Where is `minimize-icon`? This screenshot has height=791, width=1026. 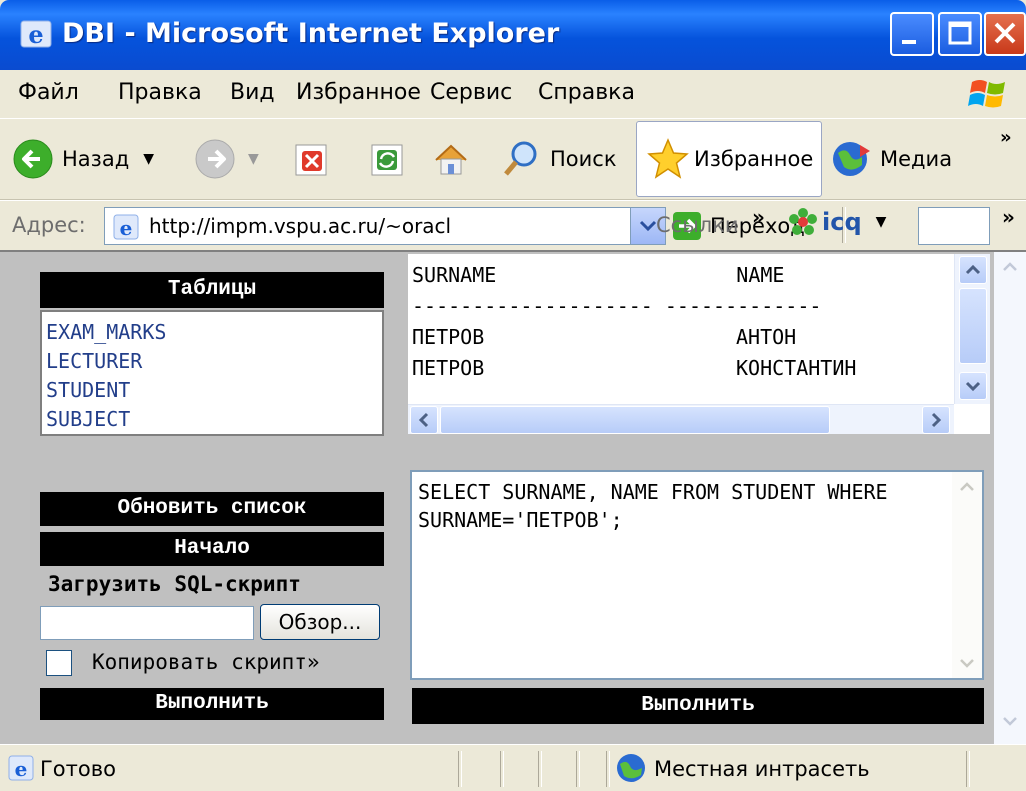
minimize-icon is located at coordinates (909, 42).